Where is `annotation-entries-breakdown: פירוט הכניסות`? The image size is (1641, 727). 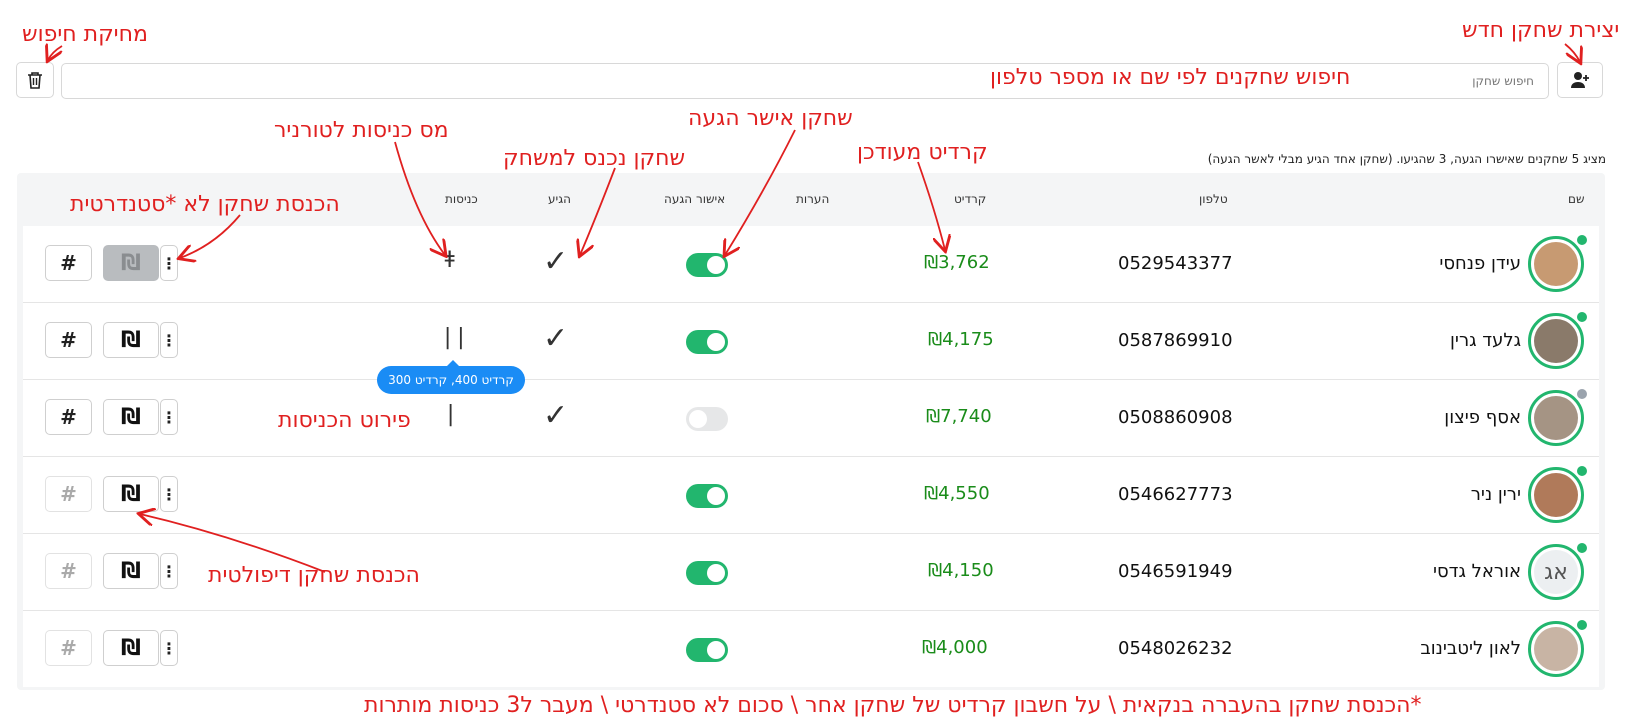
annotation-entries-breakdown: פירוט הכניסות is located at coordinates (344, 420).